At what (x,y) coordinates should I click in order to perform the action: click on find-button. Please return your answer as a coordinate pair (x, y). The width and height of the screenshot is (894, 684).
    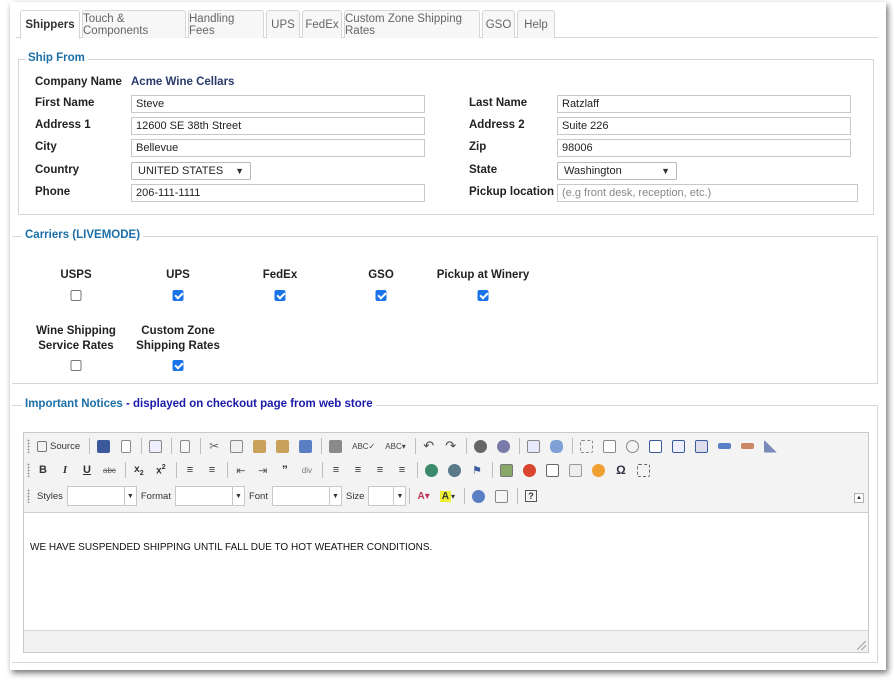
    Looking at the image, I should click on (480, 446).